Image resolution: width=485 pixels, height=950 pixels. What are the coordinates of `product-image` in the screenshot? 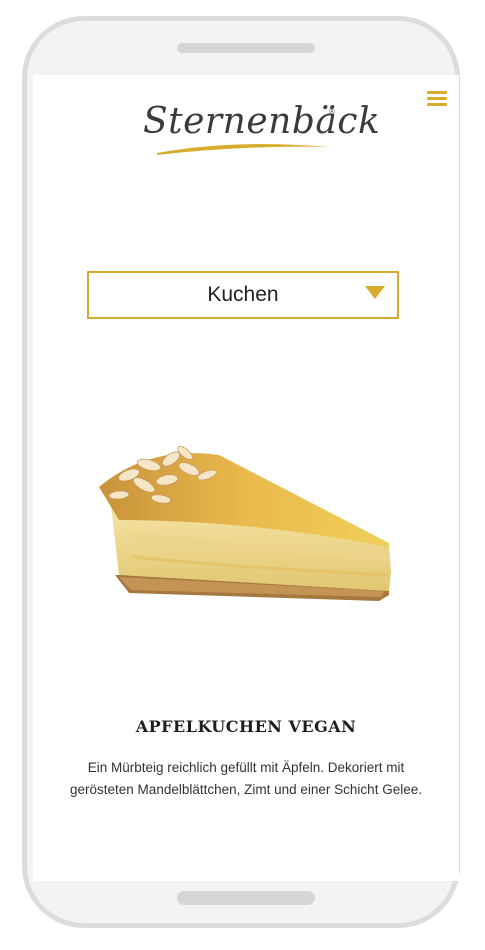 It's located at (245, 523).